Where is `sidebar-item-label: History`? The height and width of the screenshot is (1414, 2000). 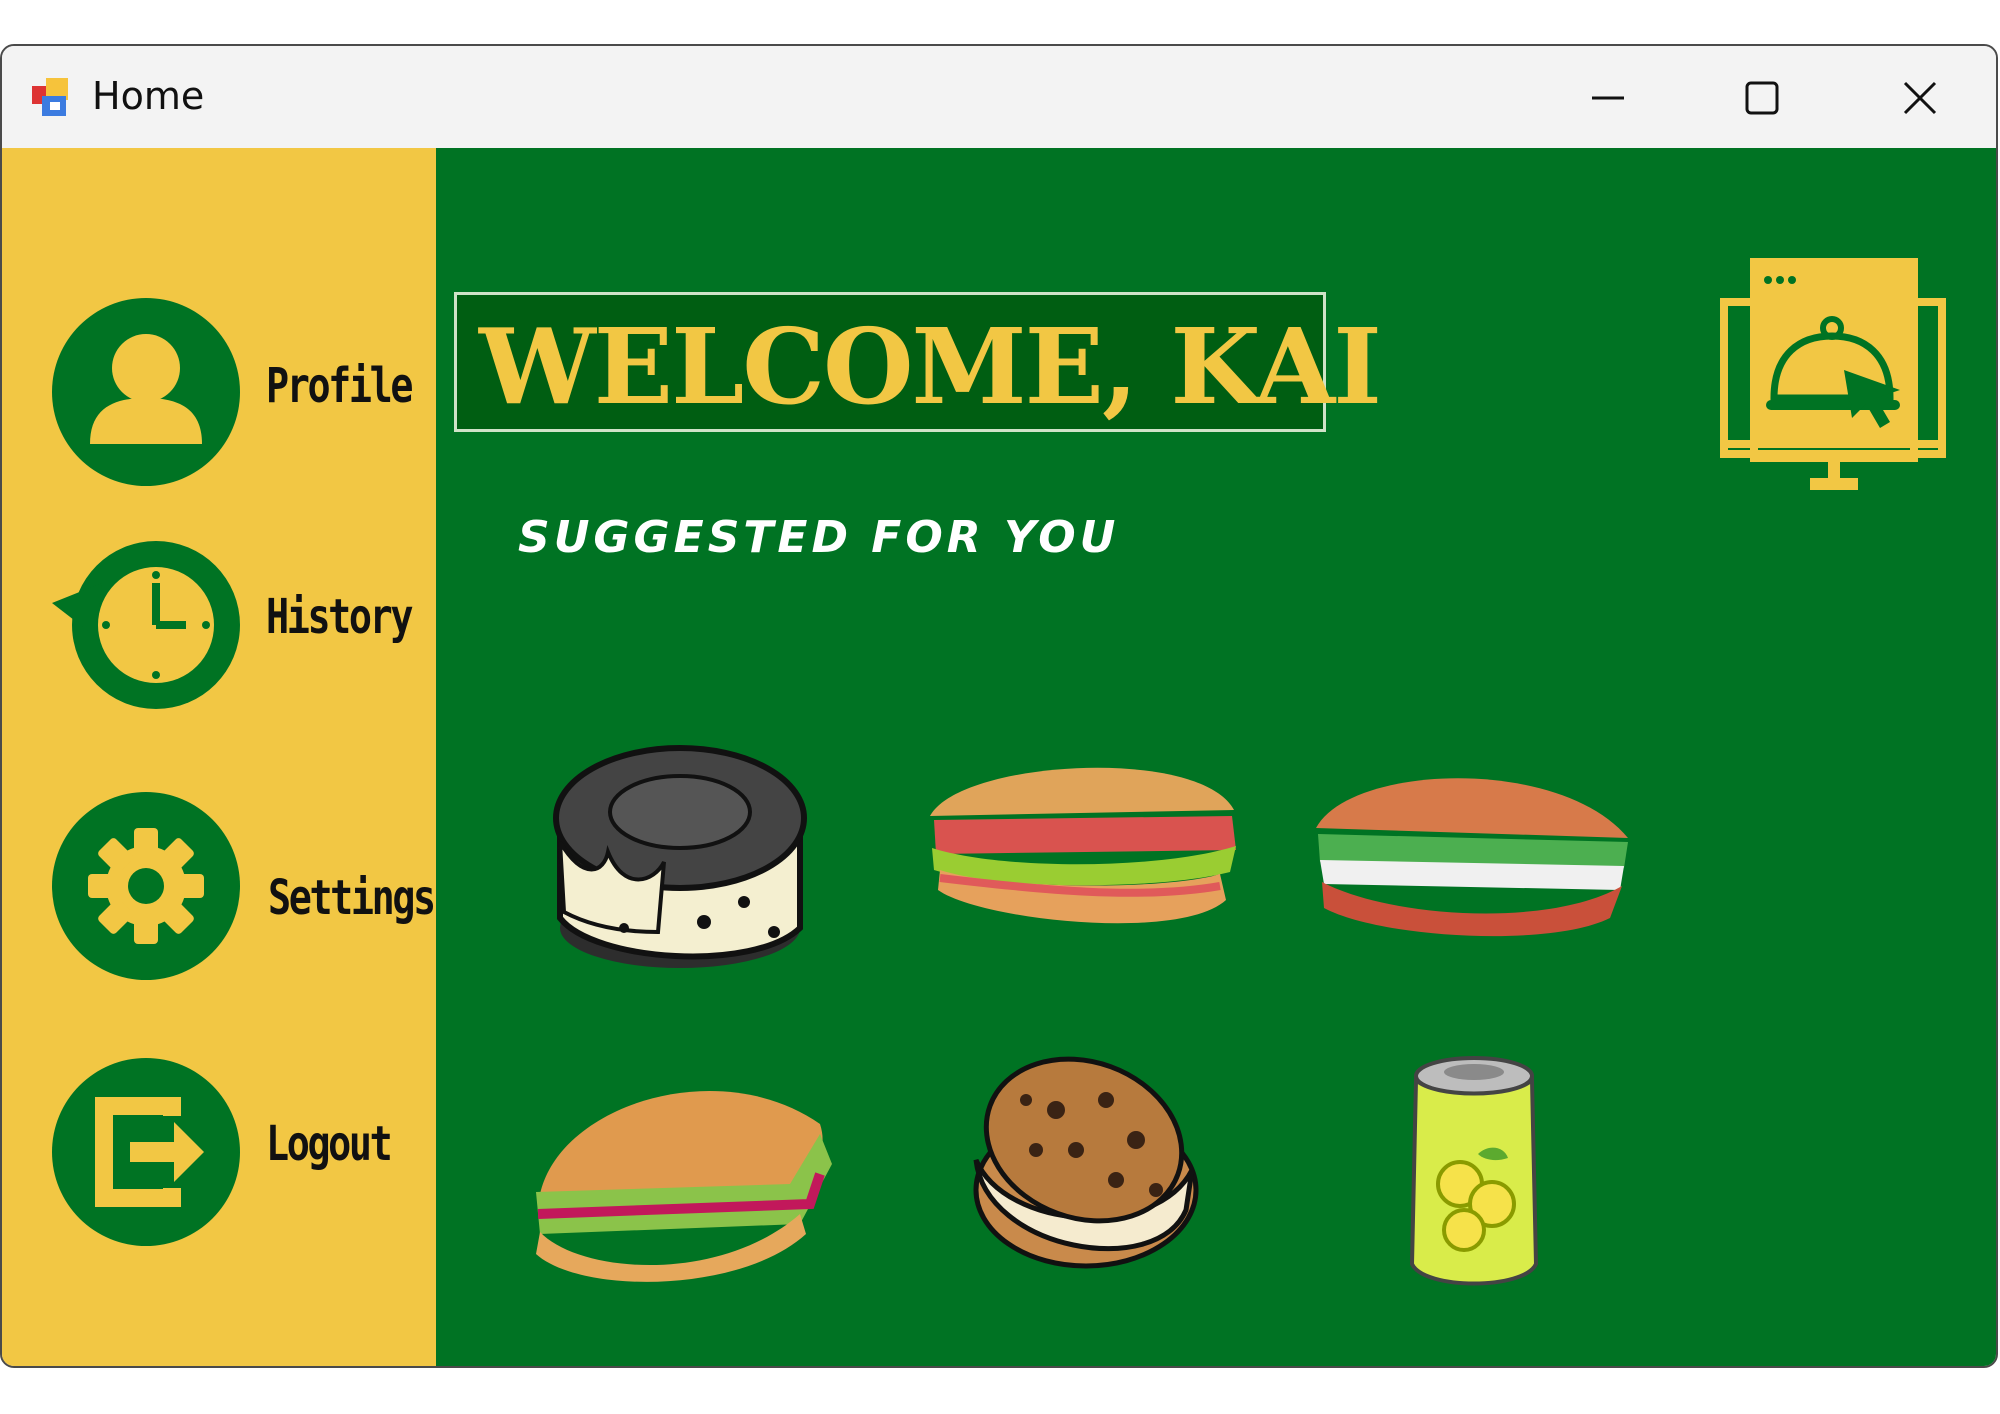 sidebar-item-label: History is located at coordinates (339, 617).